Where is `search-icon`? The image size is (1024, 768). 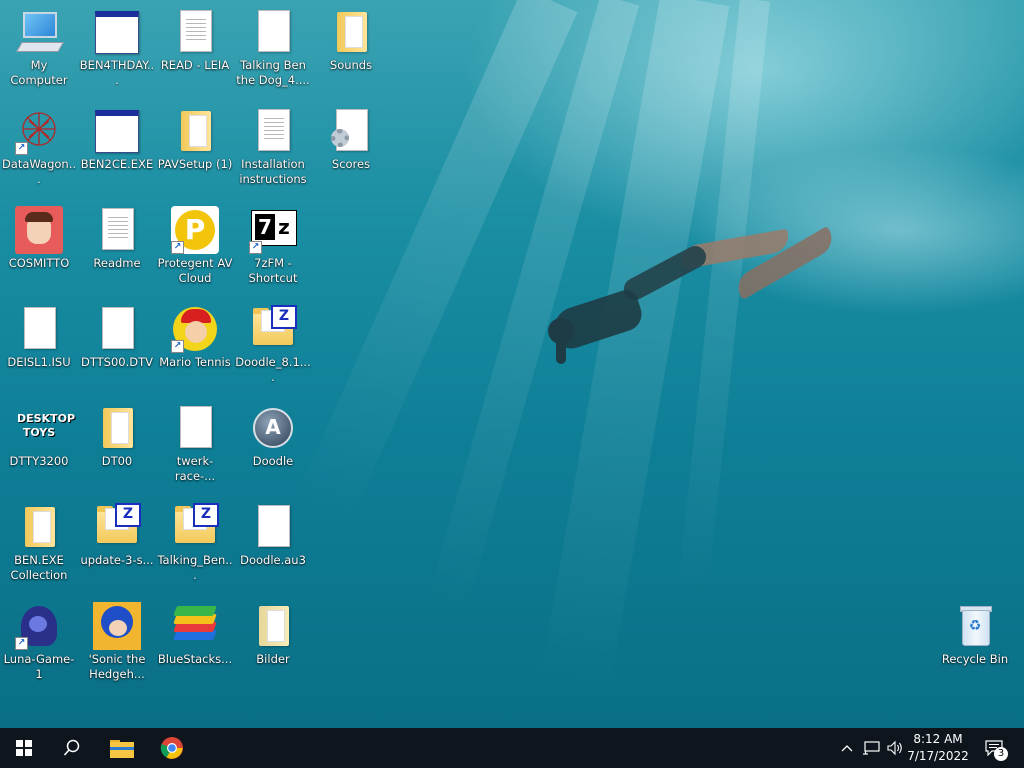 search-icon is located at coordinates (71, 747).